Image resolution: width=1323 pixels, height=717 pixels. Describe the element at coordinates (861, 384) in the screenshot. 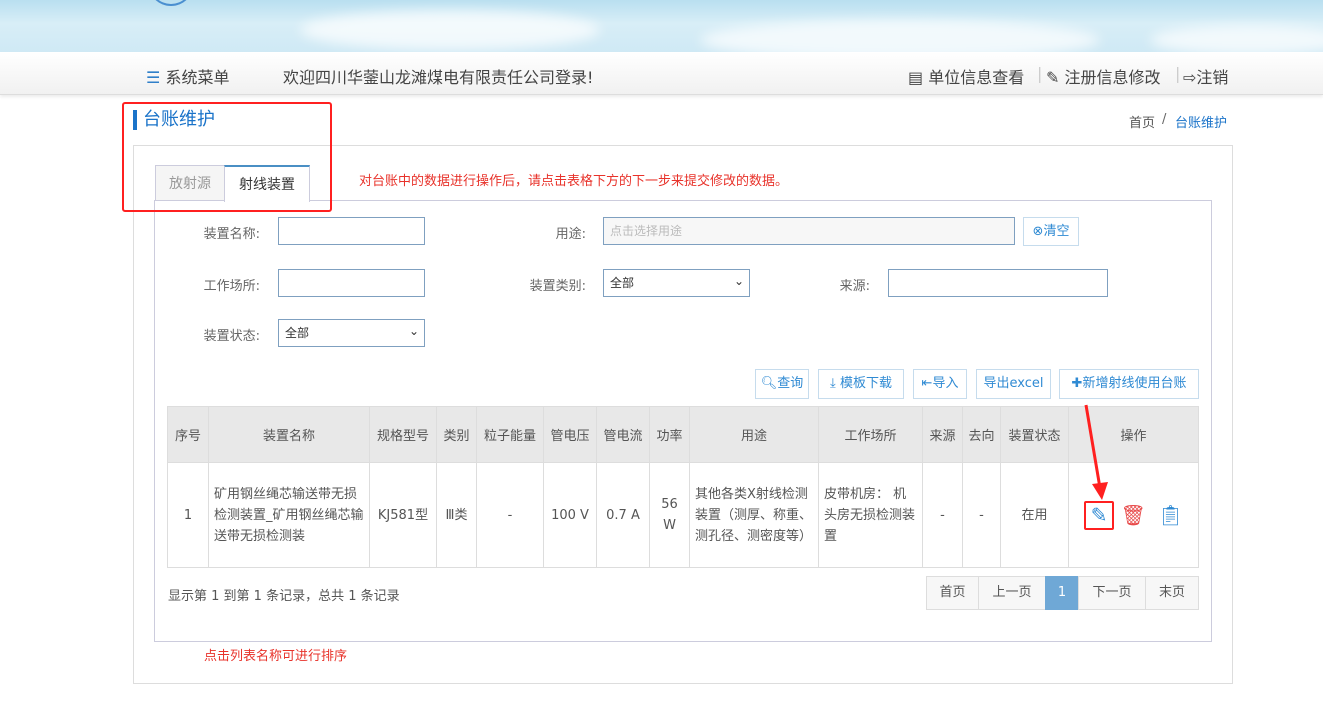

I see `template-download-button: ⤓ 模板下载` at that location.